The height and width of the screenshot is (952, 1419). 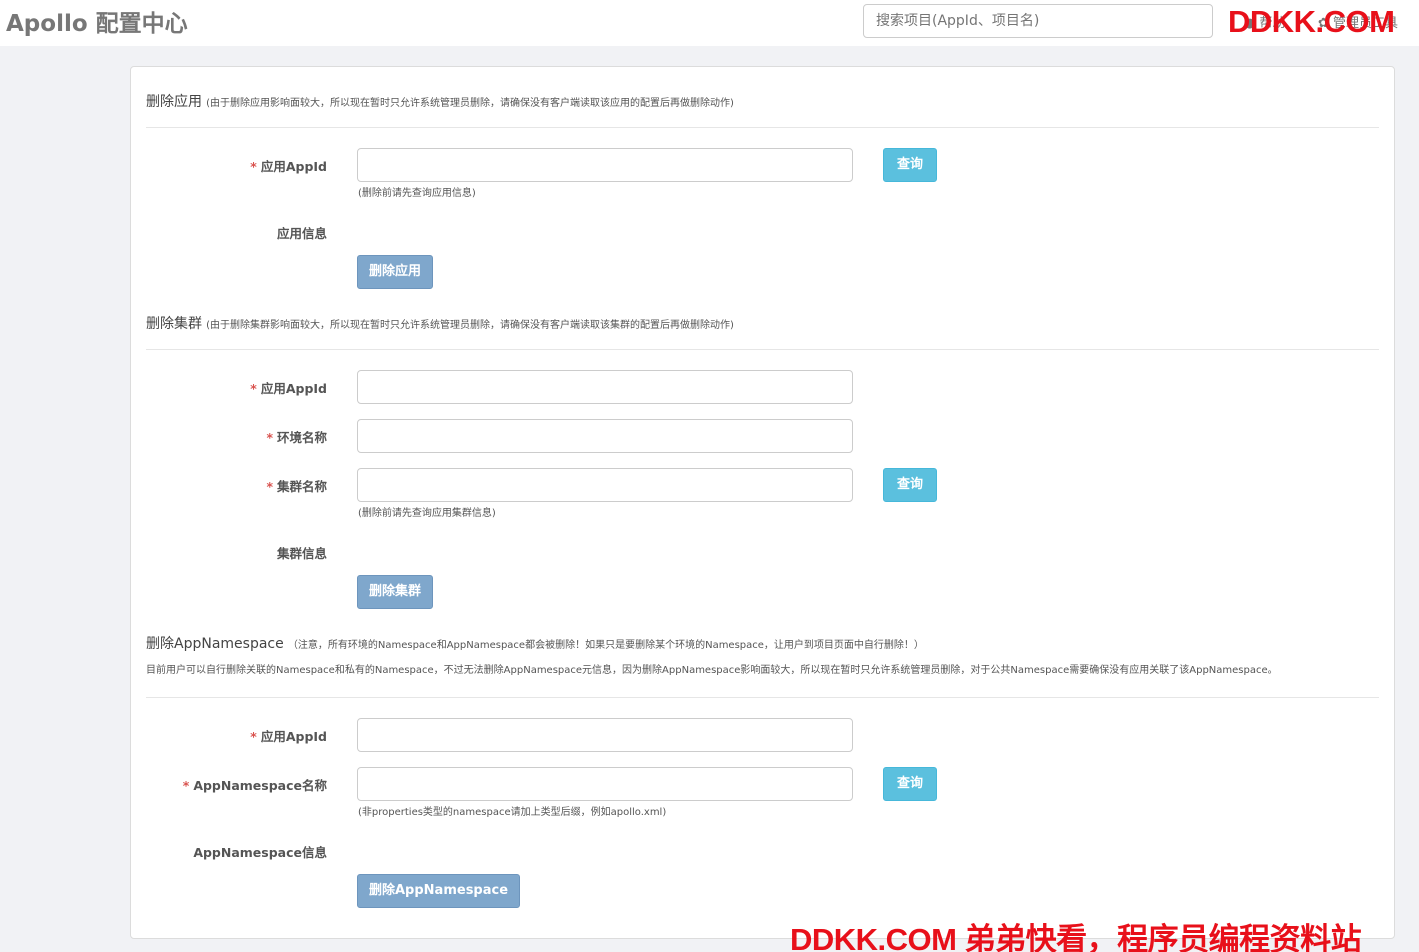 What do you see at coordinates (174, 102) in the screenshot?
I see `delete-app-title: 删除应用` at bounding box center [174, 102].